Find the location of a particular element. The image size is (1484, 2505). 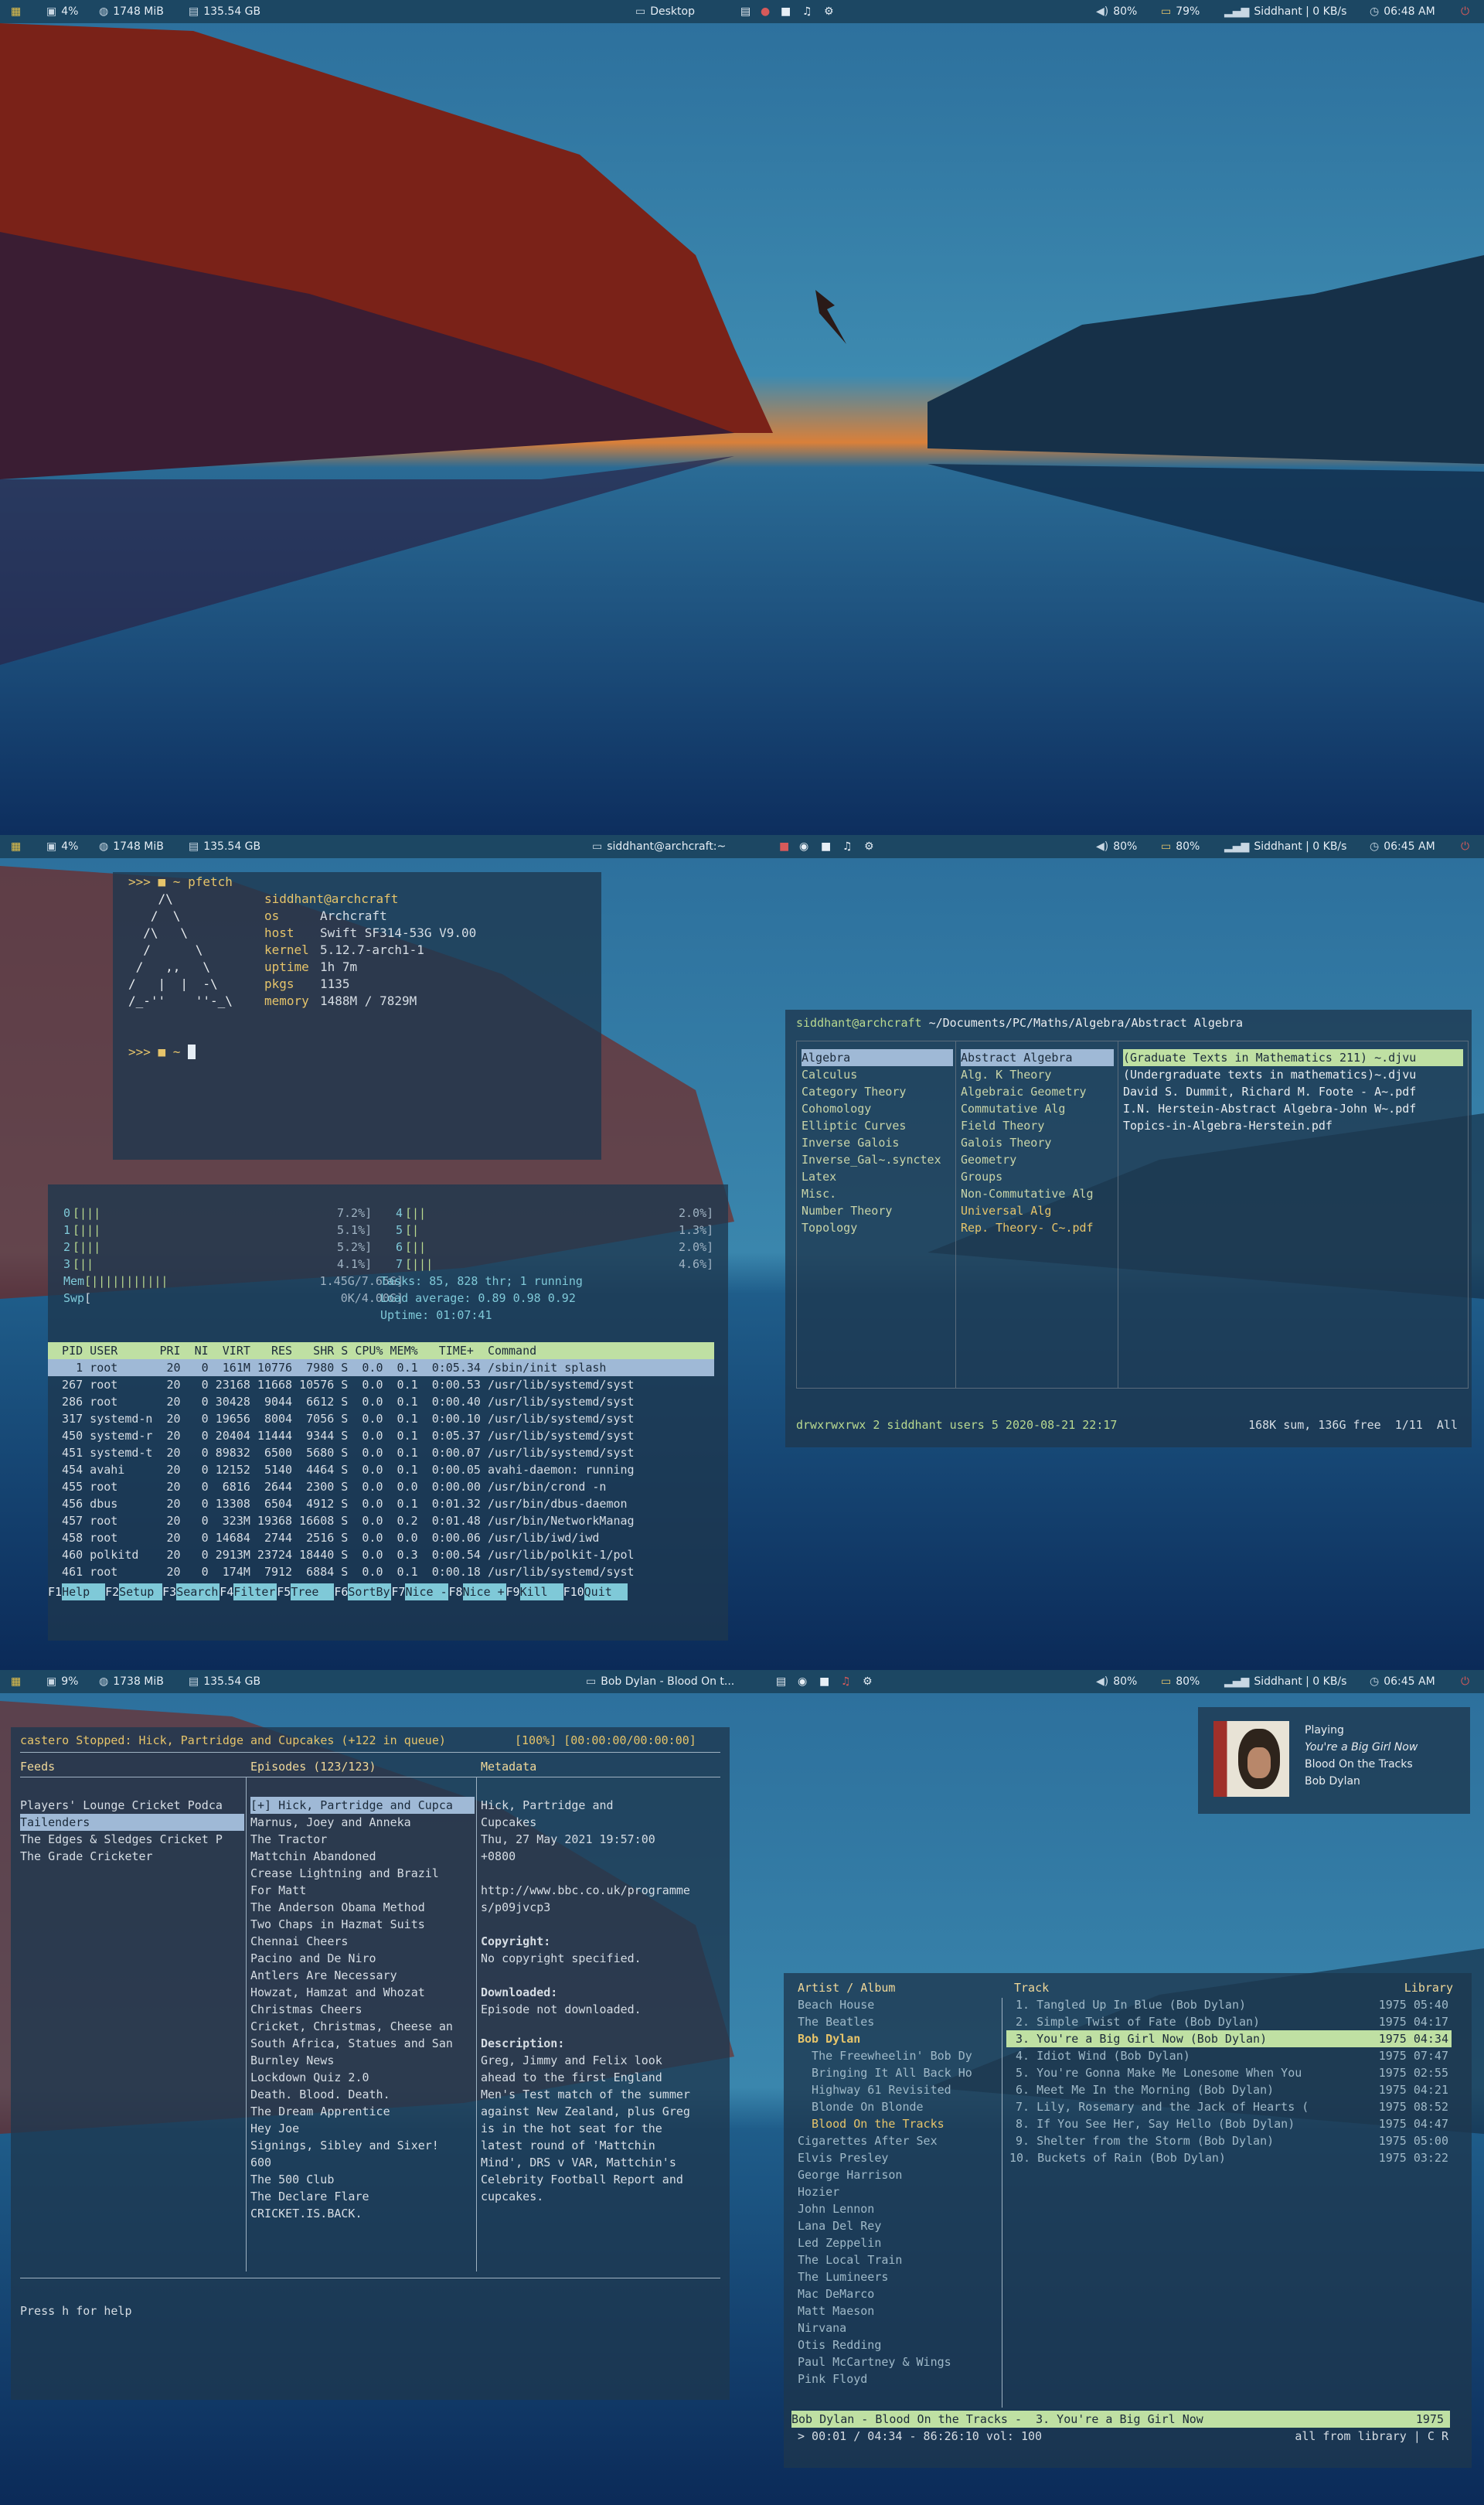

artist-item: Bob Dylan is located at coordinates (898, 2038).